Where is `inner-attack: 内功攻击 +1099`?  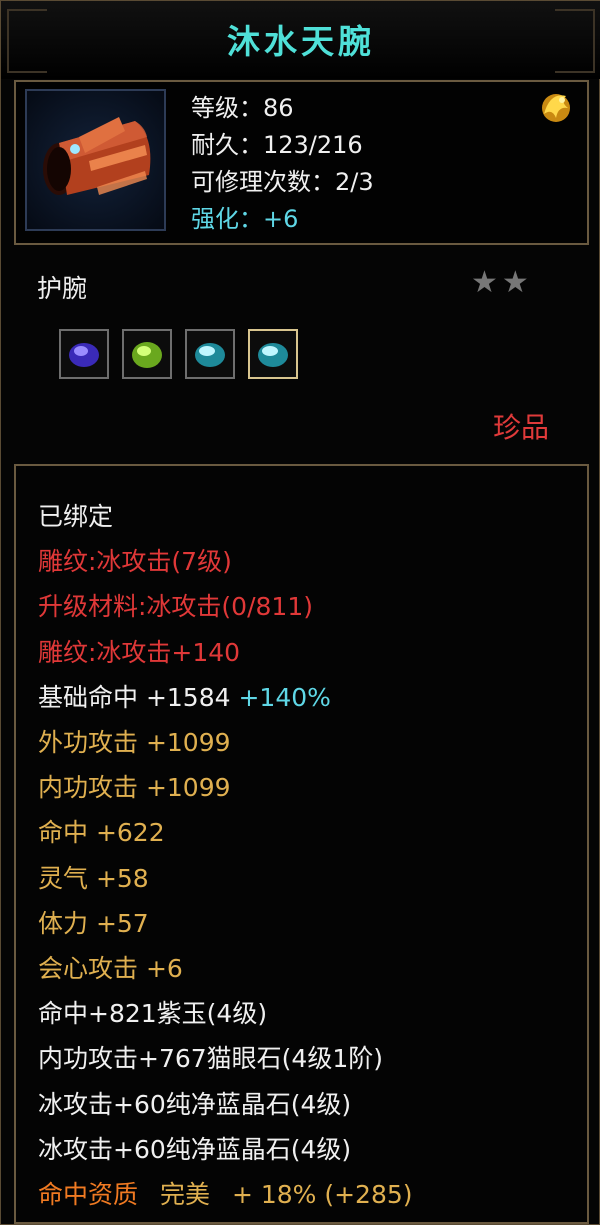 inner-attack: 内功攻击 +1099 is located at coordinates (134, 788).